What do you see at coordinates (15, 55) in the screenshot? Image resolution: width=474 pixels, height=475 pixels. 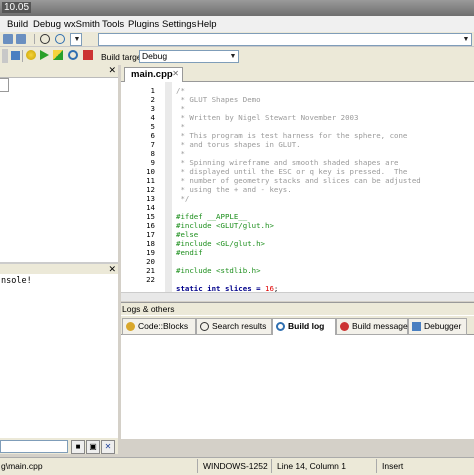 I see `build-select-icon` at bounding box center [15, 55].